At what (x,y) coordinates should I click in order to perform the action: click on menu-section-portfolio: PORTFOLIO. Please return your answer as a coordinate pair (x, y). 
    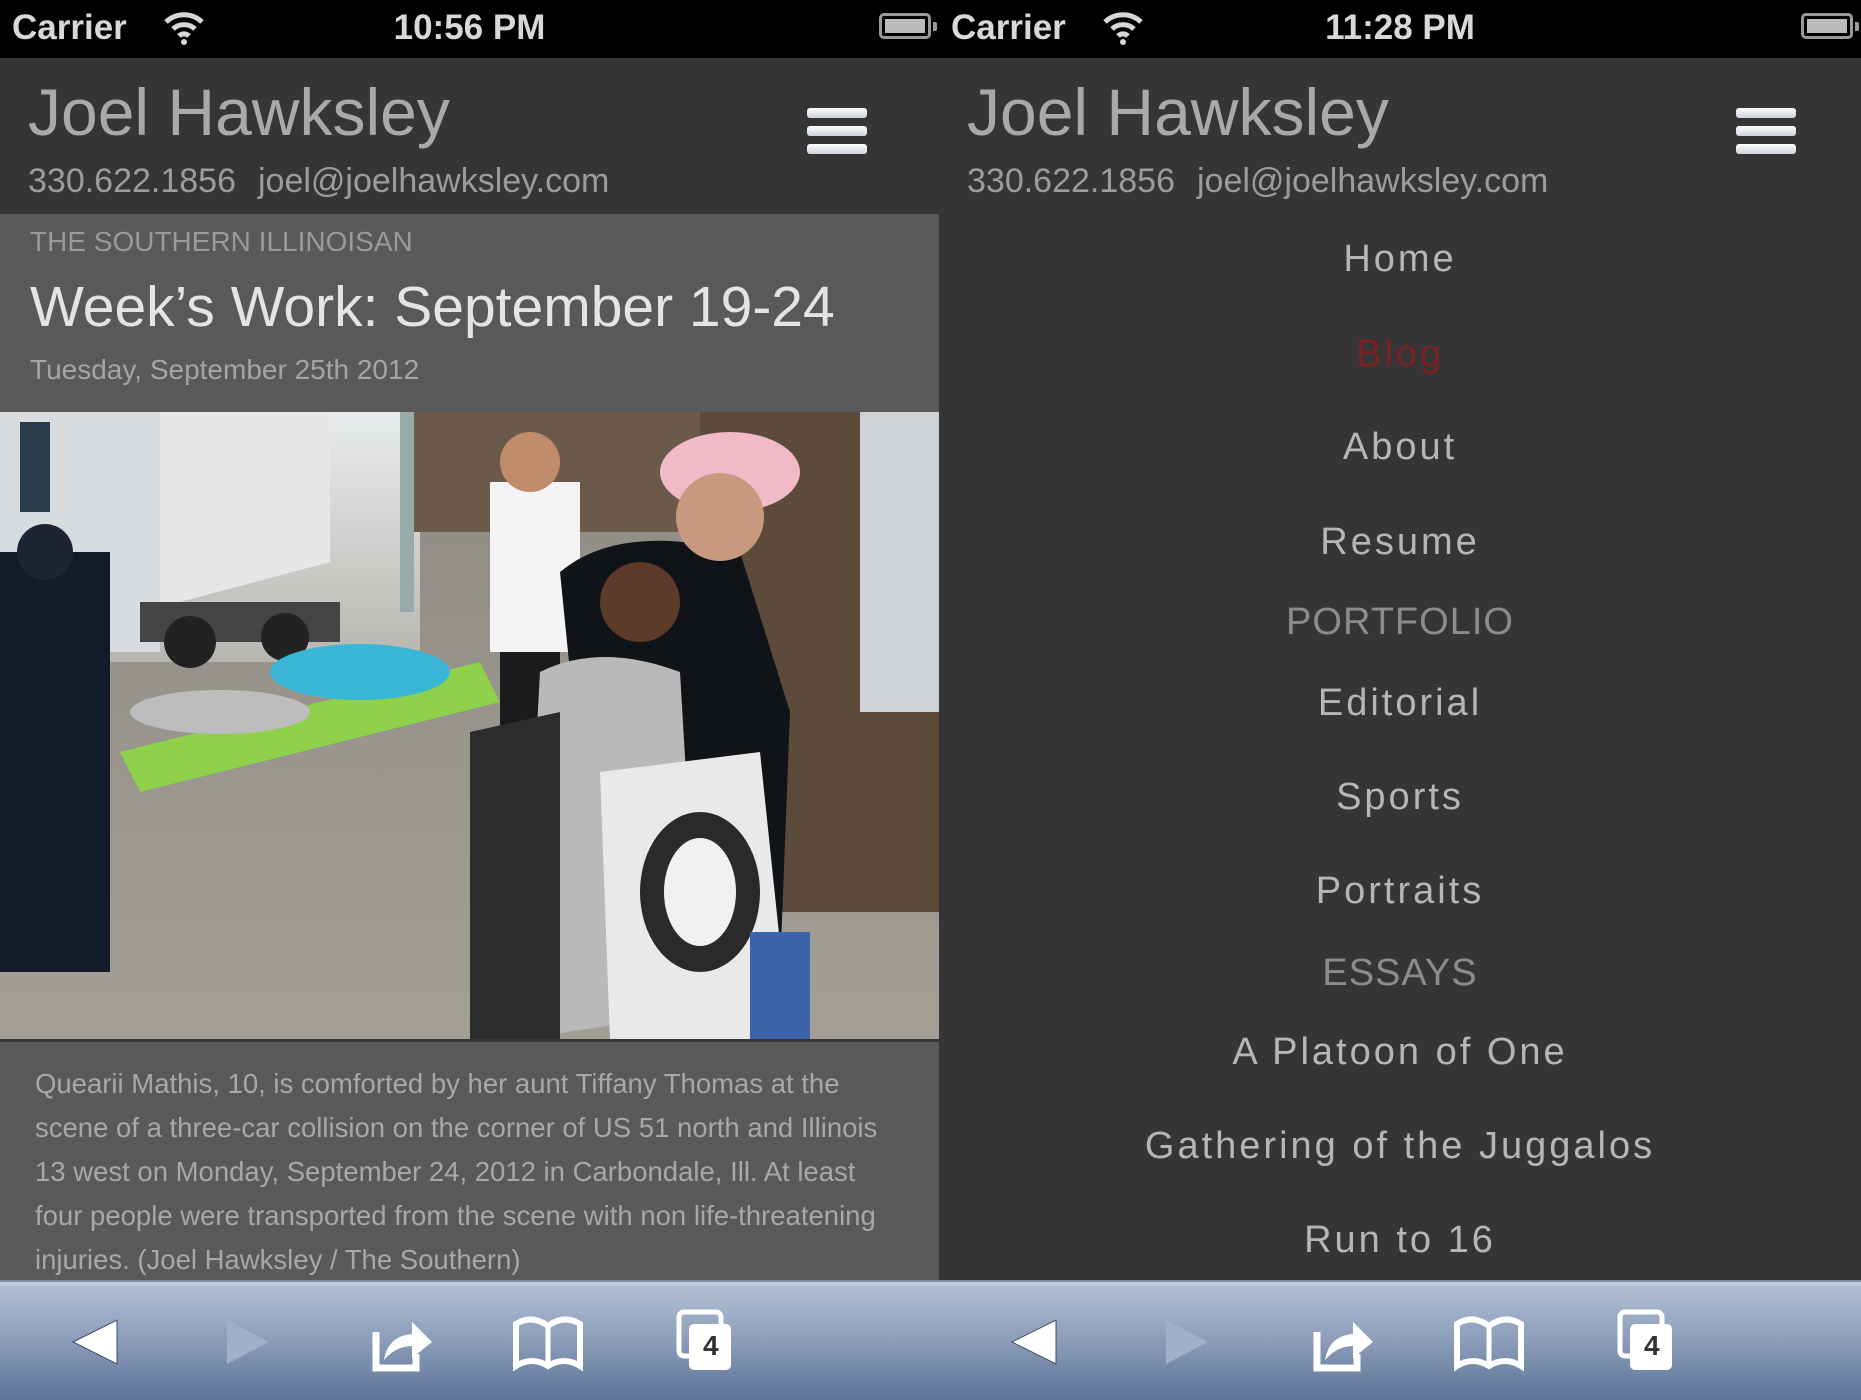
    Looking at the image, I should click on (1400, 622).